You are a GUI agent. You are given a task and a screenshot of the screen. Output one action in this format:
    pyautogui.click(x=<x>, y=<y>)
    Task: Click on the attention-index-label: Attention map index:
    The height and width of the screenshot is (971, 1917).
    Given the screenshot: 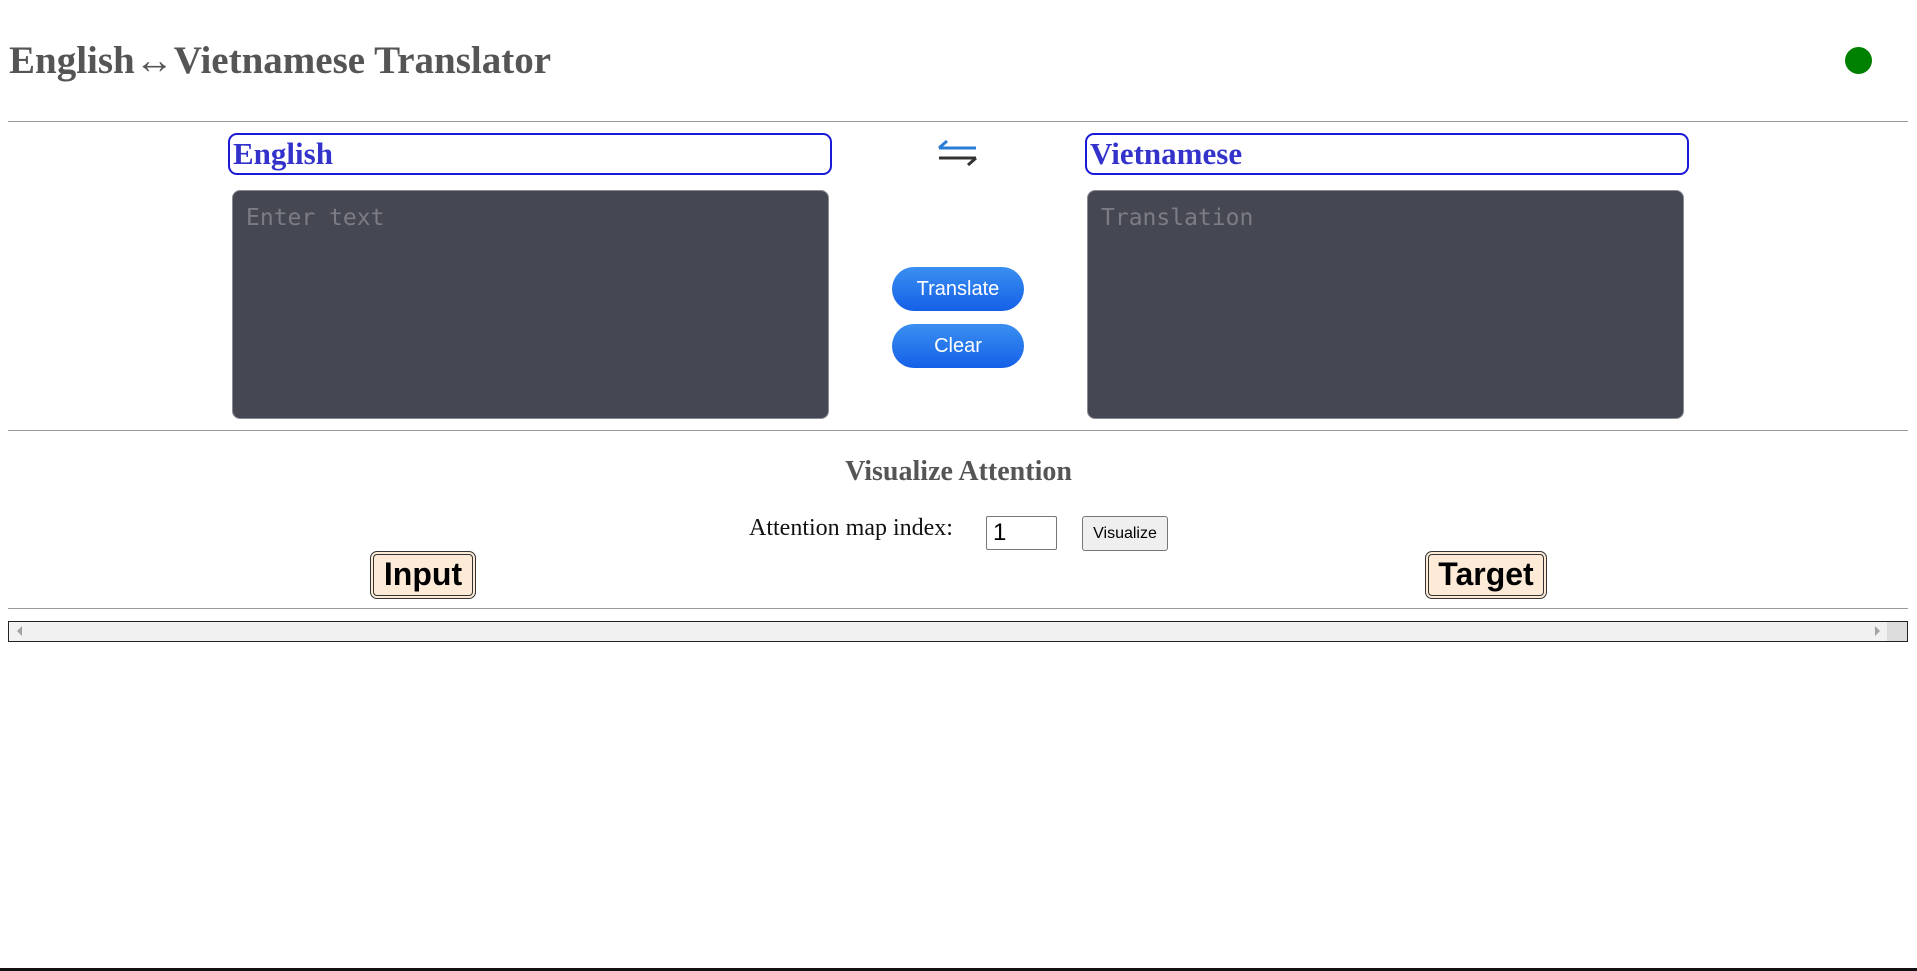 What is the action you would take?
    pyautogui.click(x=851, y=528)
    